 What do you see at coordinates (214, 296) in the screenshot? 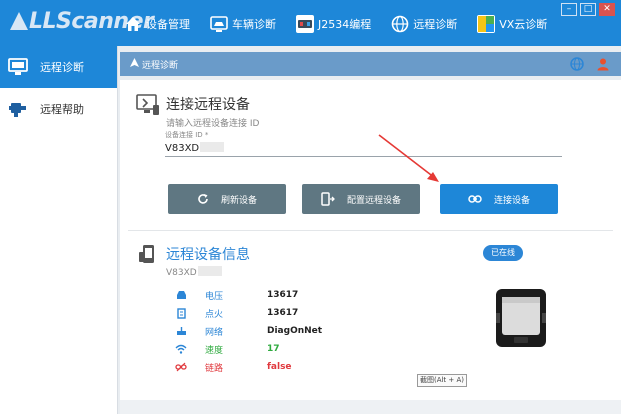
I see `info-label: 电压` at bounding box center [214, 296].